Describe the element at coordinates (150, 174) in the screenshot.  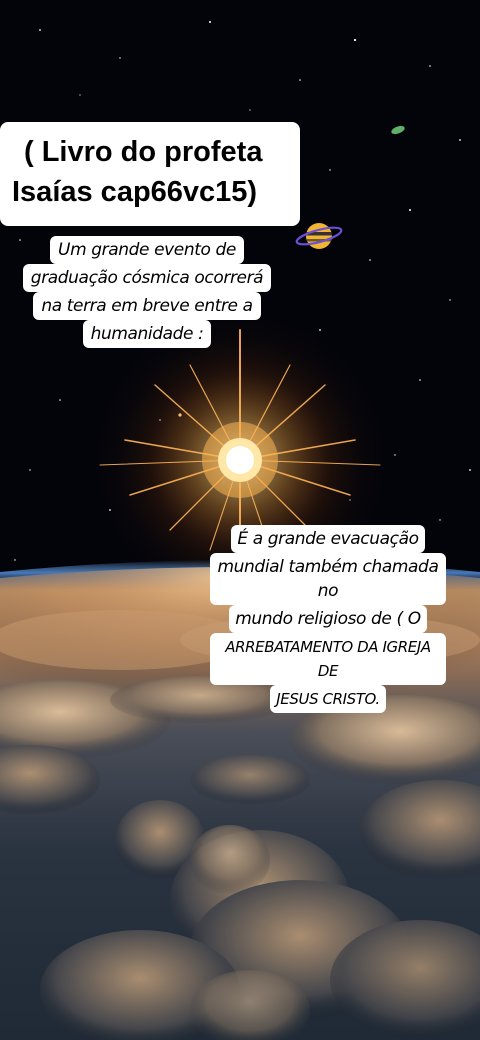
I see `title-caption: ( Livro do profeta Isaías cap66vc15)` at that location.